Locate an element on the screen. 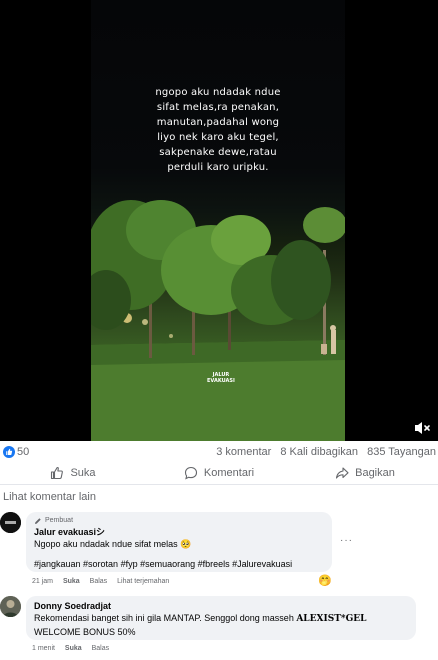 The height and width of the screenshot is (660, 438). caption-line: sifat melas,ra penakan, is located at coordinates (218, 107).